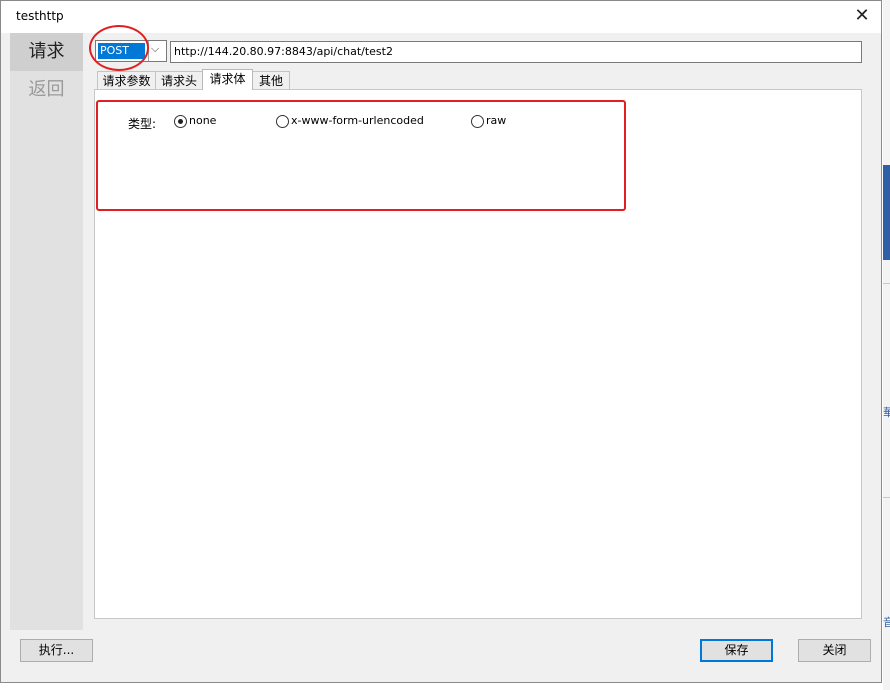 The width and height of the screenshot is (890, 690). I want to click on tab-request-headers: 请求头, so click(179, 80).